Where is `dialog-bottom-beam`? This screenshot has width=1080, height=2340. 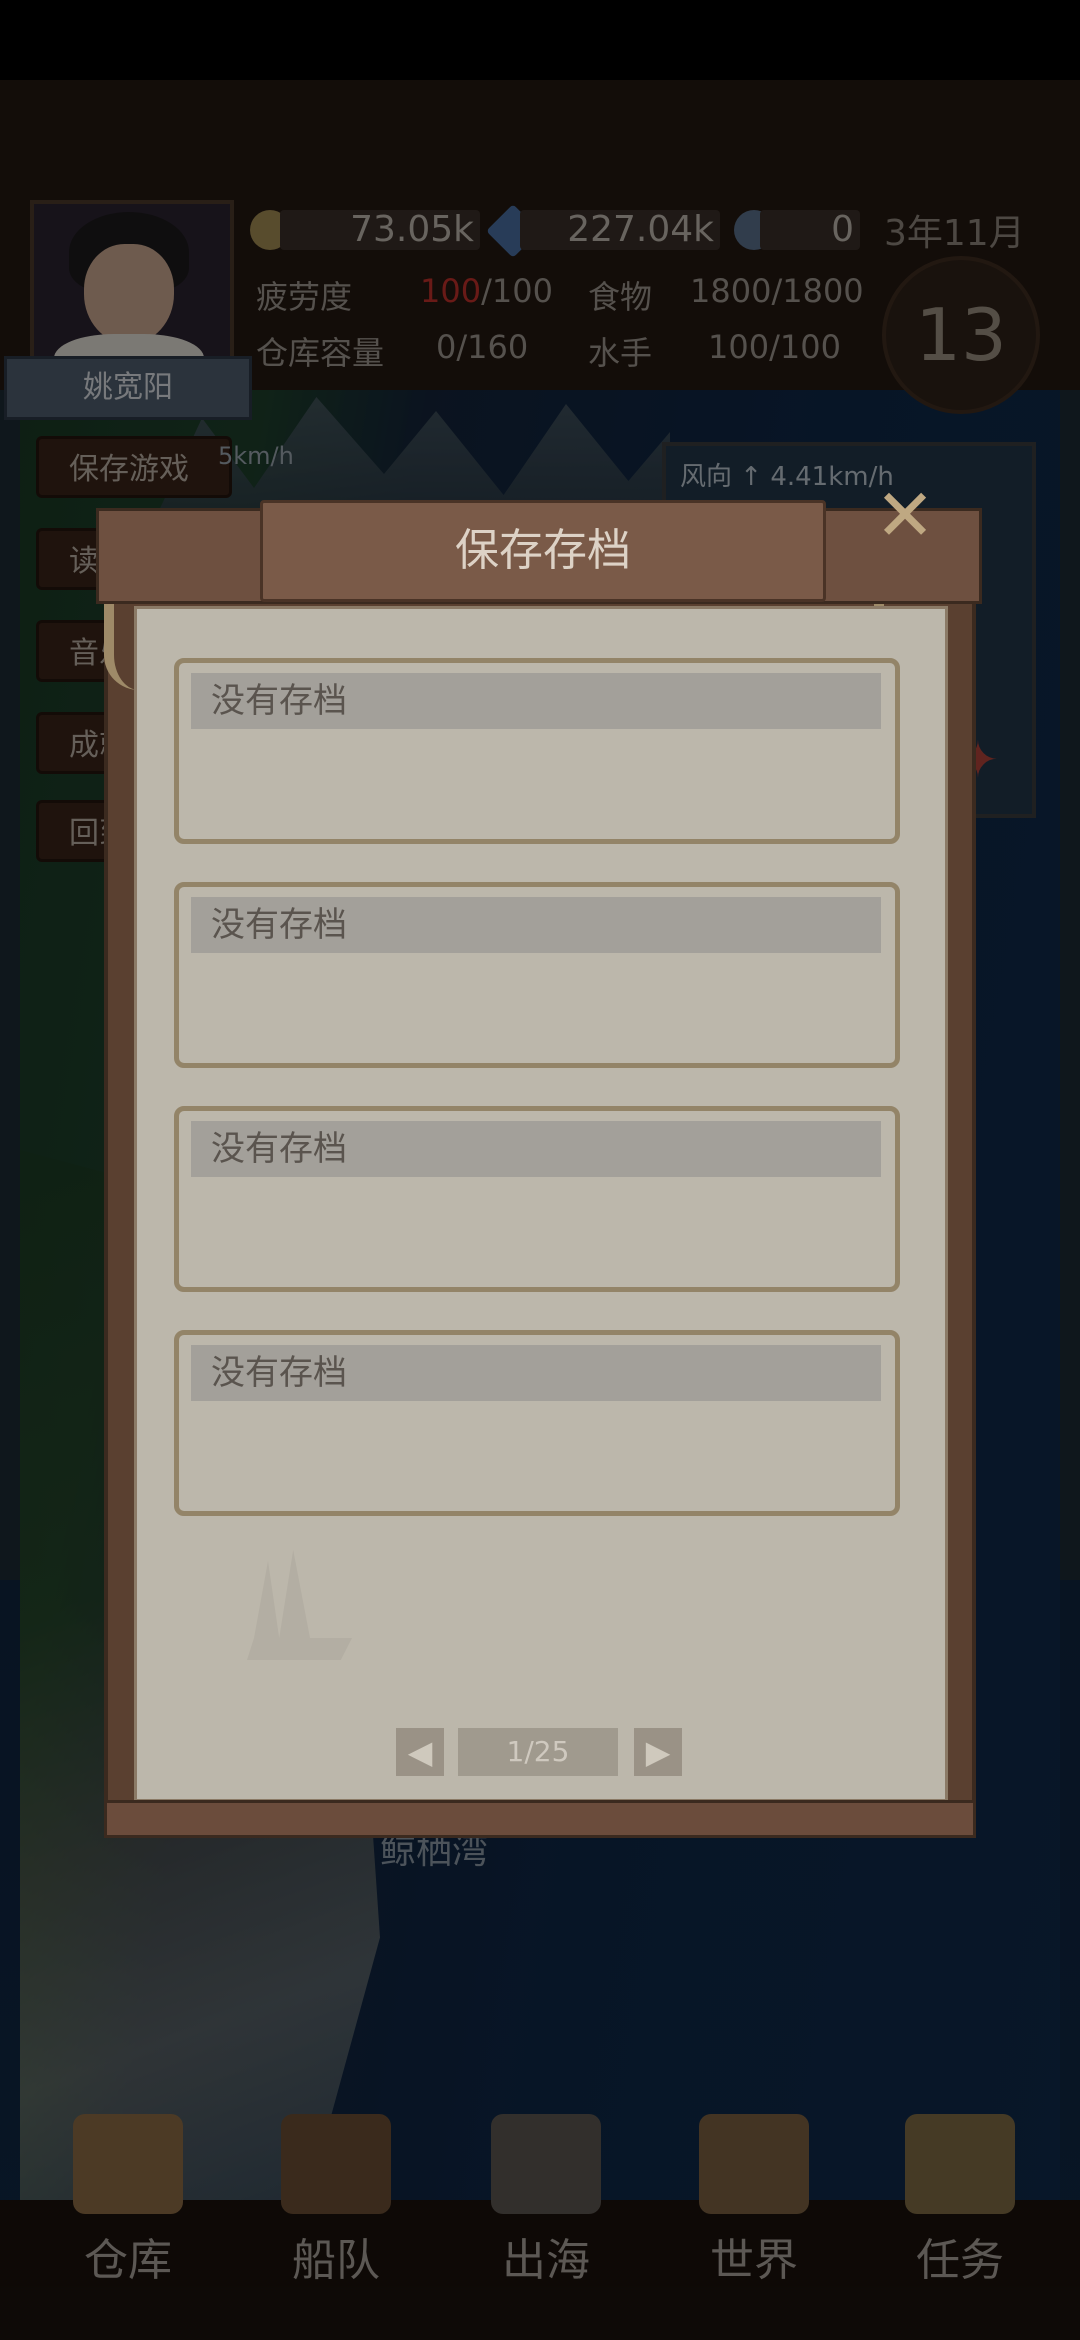 dialog-bottom-beam is located at coordinates (540, 1819).